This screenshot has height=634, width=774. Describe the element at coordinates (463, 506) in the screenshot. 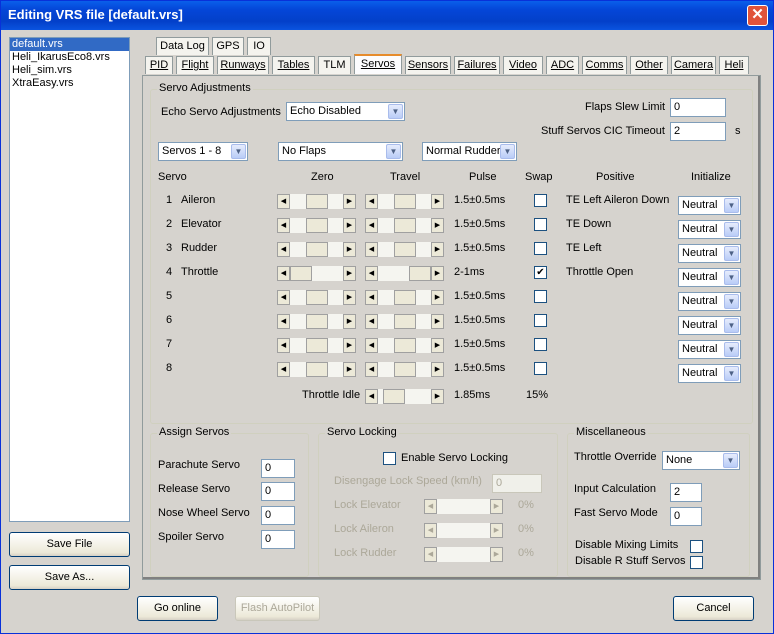

I see `lock-elevator-slider: ◀ ▶` at that location.